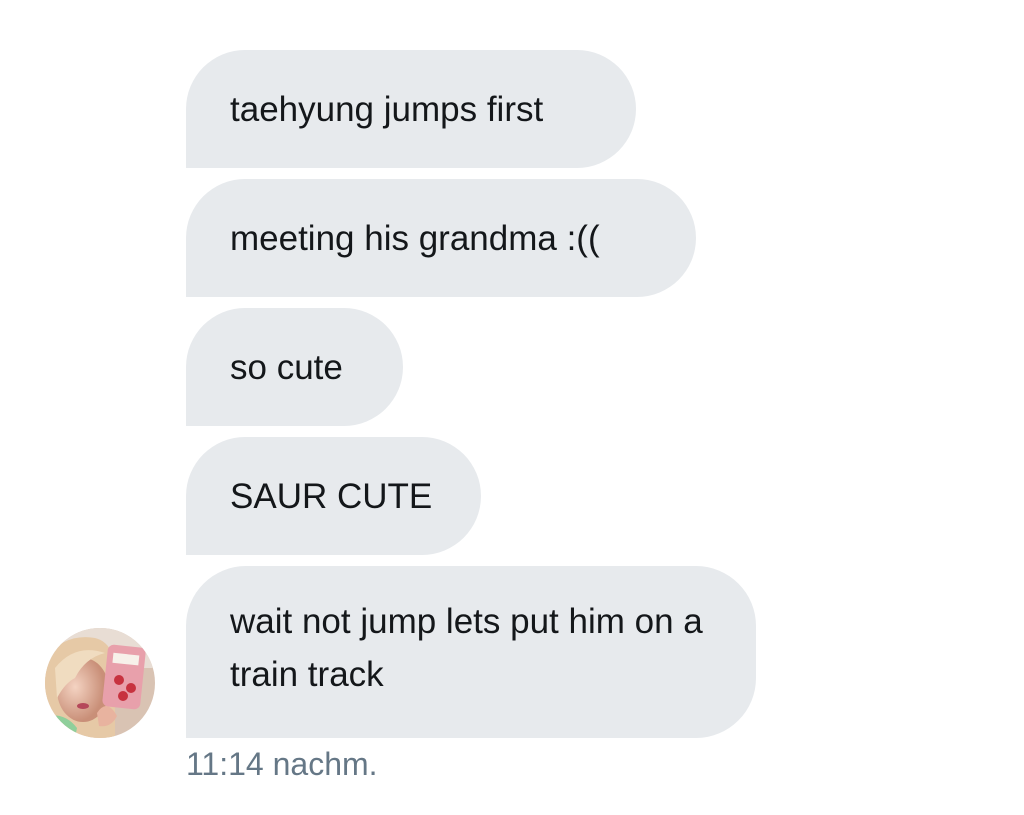  I want to click on message-bubble: SAUR CUTE, so click(333, 496).